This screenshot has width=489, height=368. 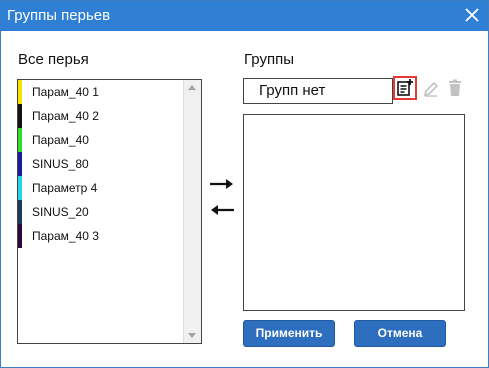 I want to click on list-item: SINUS_80, so click(x=100, y=164).